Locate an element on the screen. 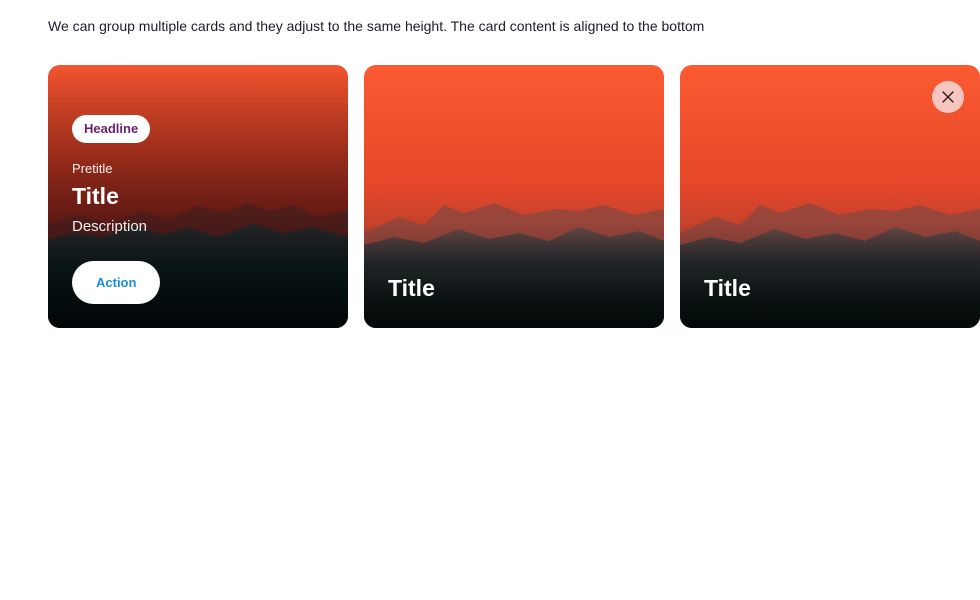 This screenshot has height=600, width=980. close-icon is located at coordinates (948, 97).